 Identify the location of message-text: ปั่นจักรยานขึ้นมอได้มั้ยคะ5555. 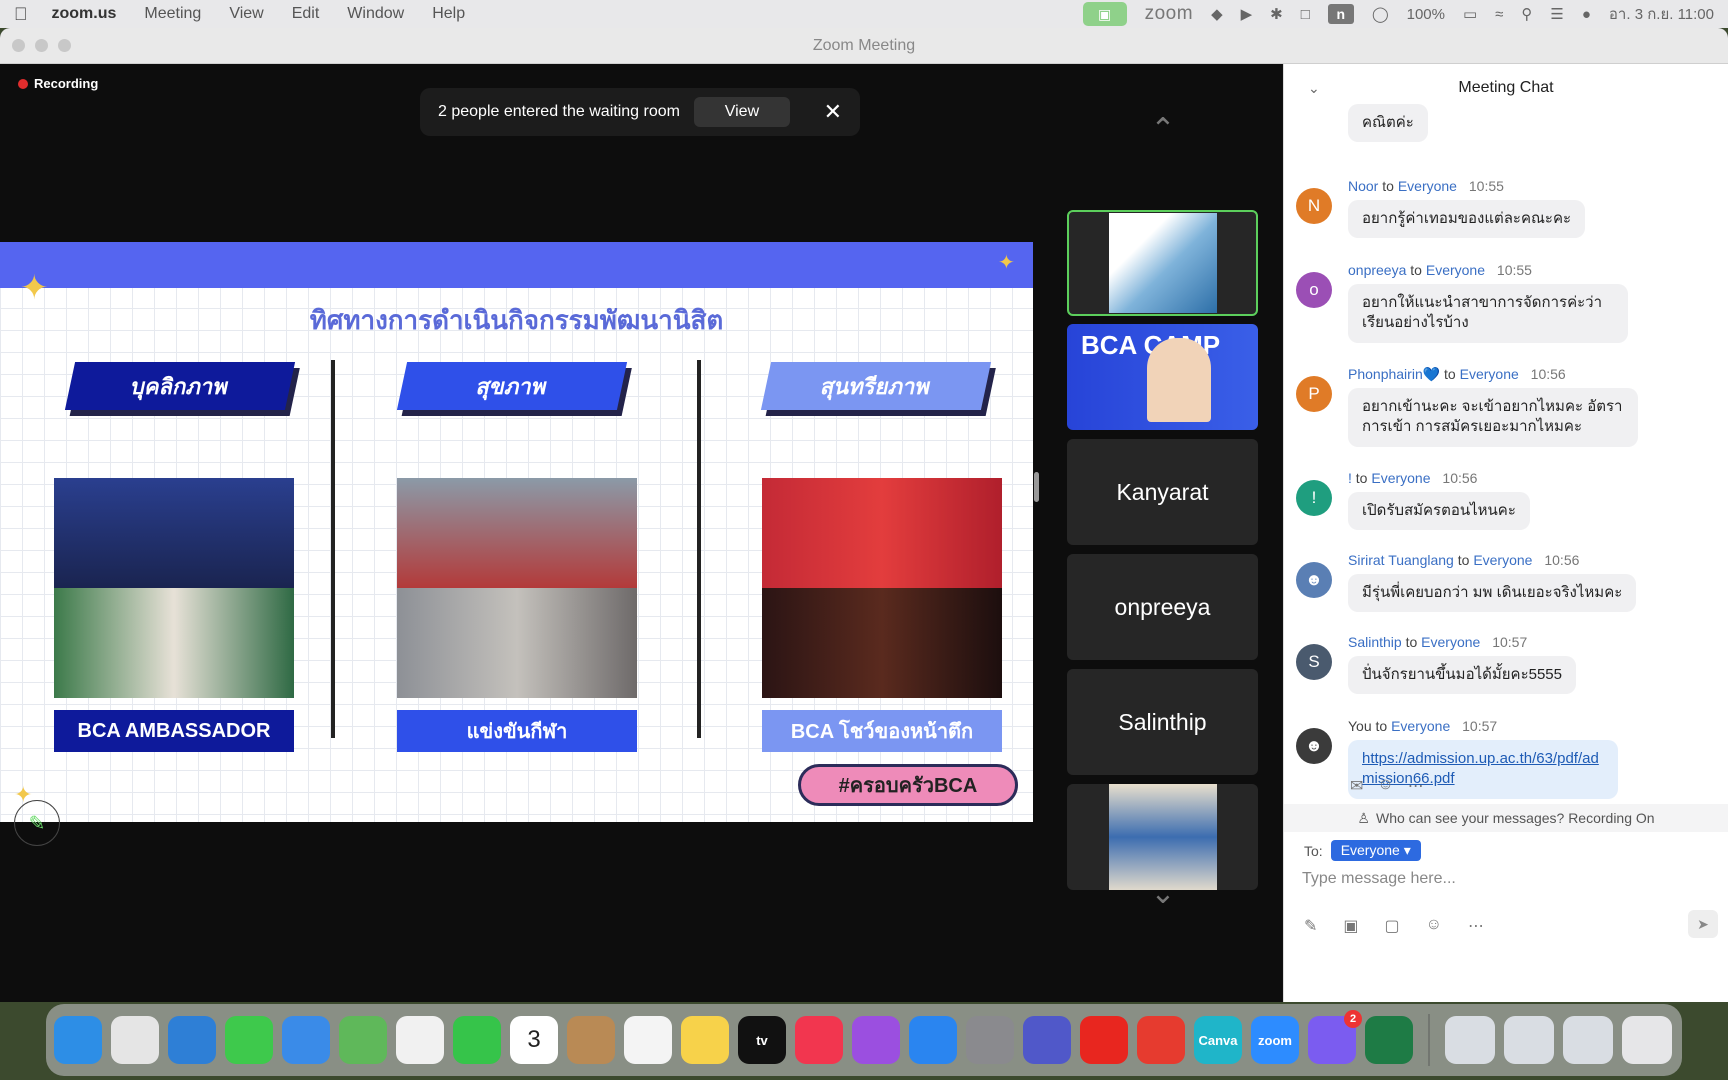
(1462, 675).